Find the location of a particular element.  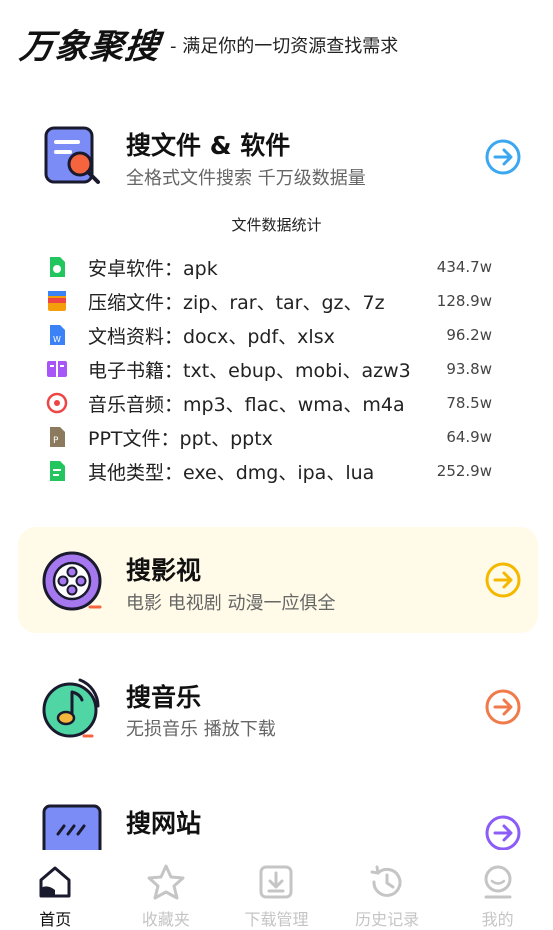

stat-count: 96.2w is located at coordinates (469, 335).